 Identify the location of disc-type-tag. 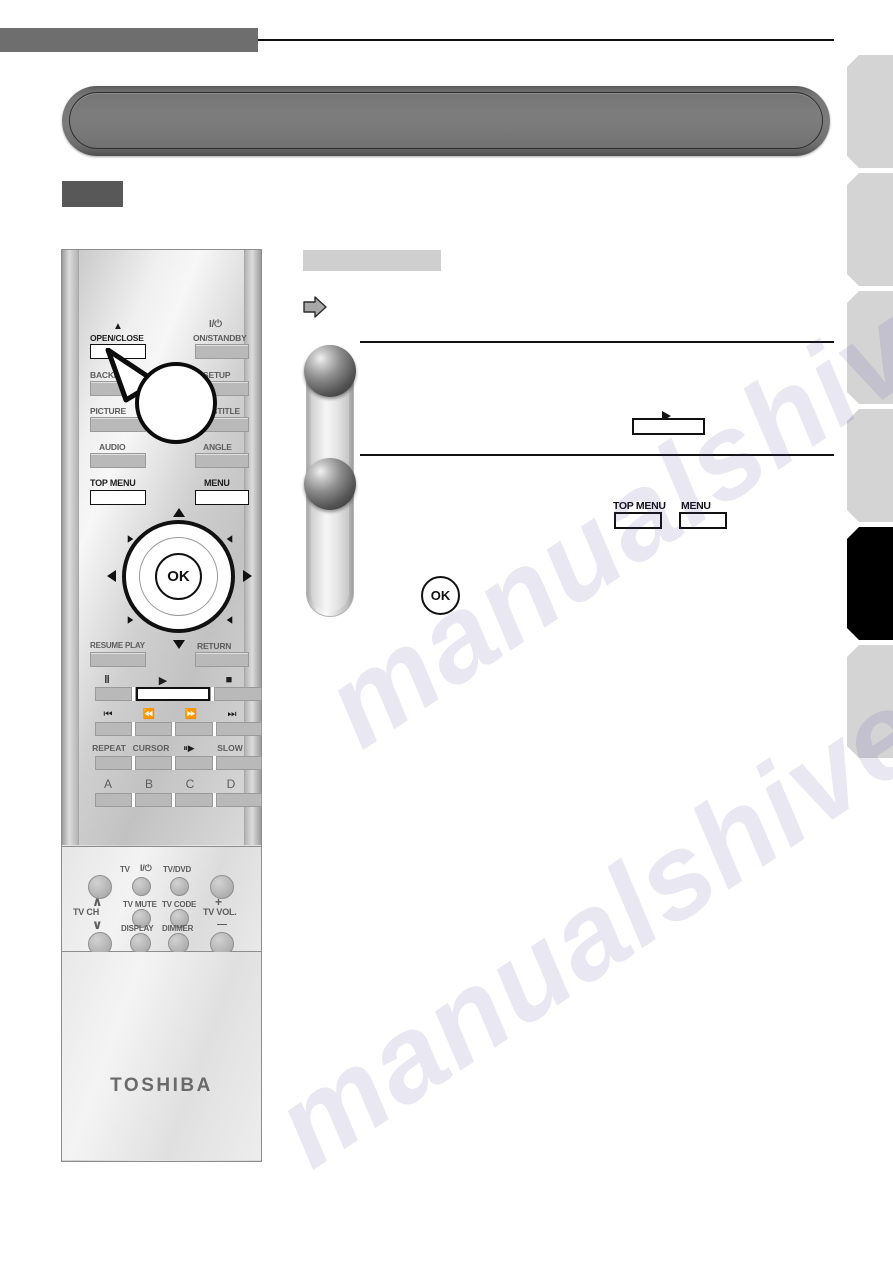
(92, 194).